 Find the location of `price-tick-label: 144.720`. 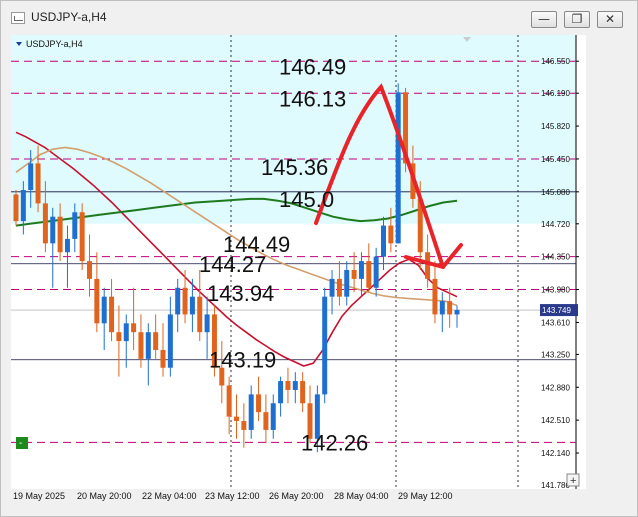

price-tick-label: 144.720 is located at coordinates (555, 224).